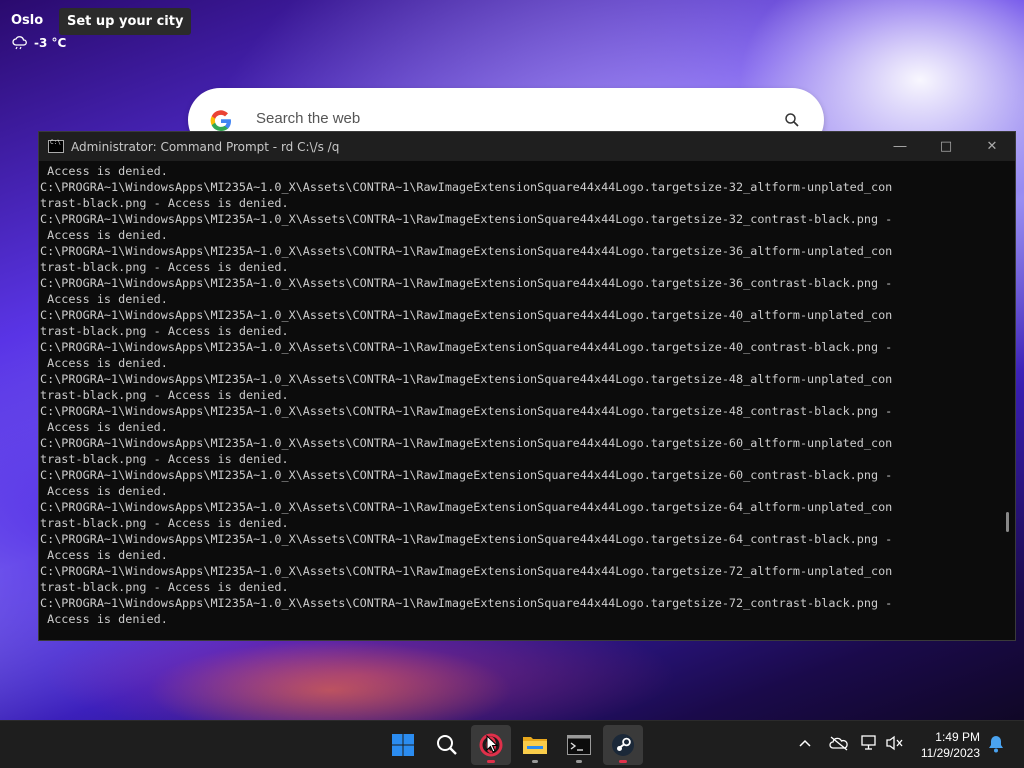 The height and width of the screenshot is (768, 1024). I want to click on opera-gx-button, so click(491, 745).